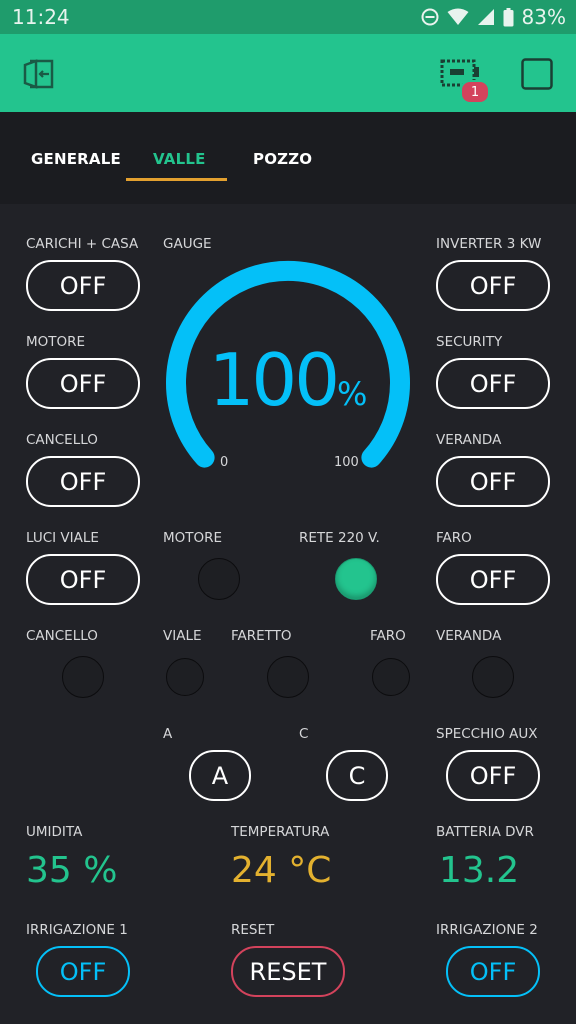 The height and width of the screenshot is (1024, 576). Describe the element at coordinates (83, 579) in the screenshot. I see `luci-viale-switch: OFF` at that location.